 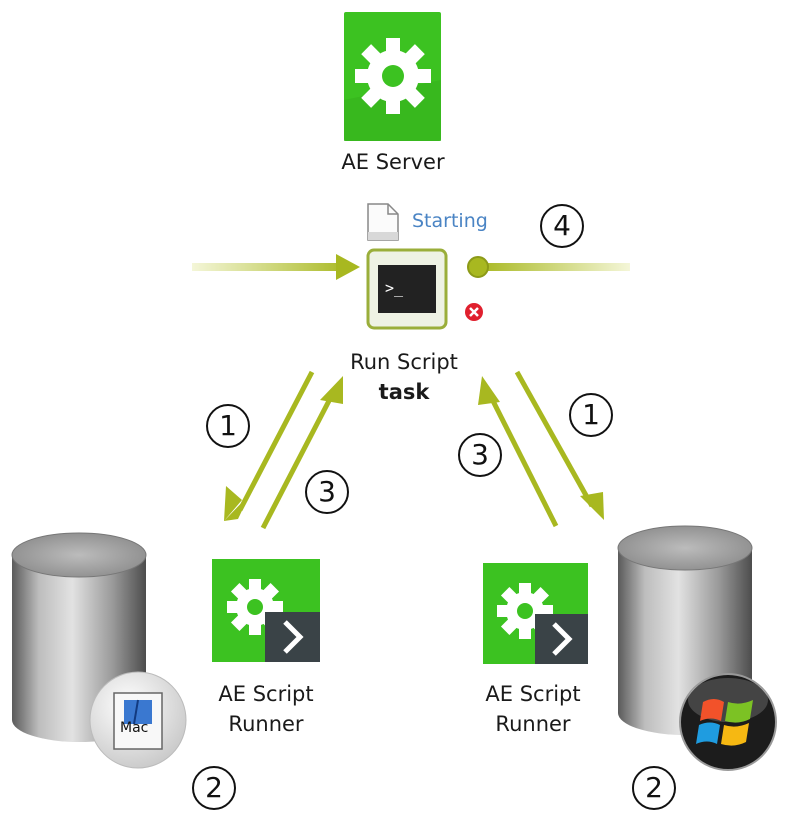 What do you see at coordinates (535, 613) in the screenshot?
I see `right-script-runner-icon` at bounding box center [535, 613].